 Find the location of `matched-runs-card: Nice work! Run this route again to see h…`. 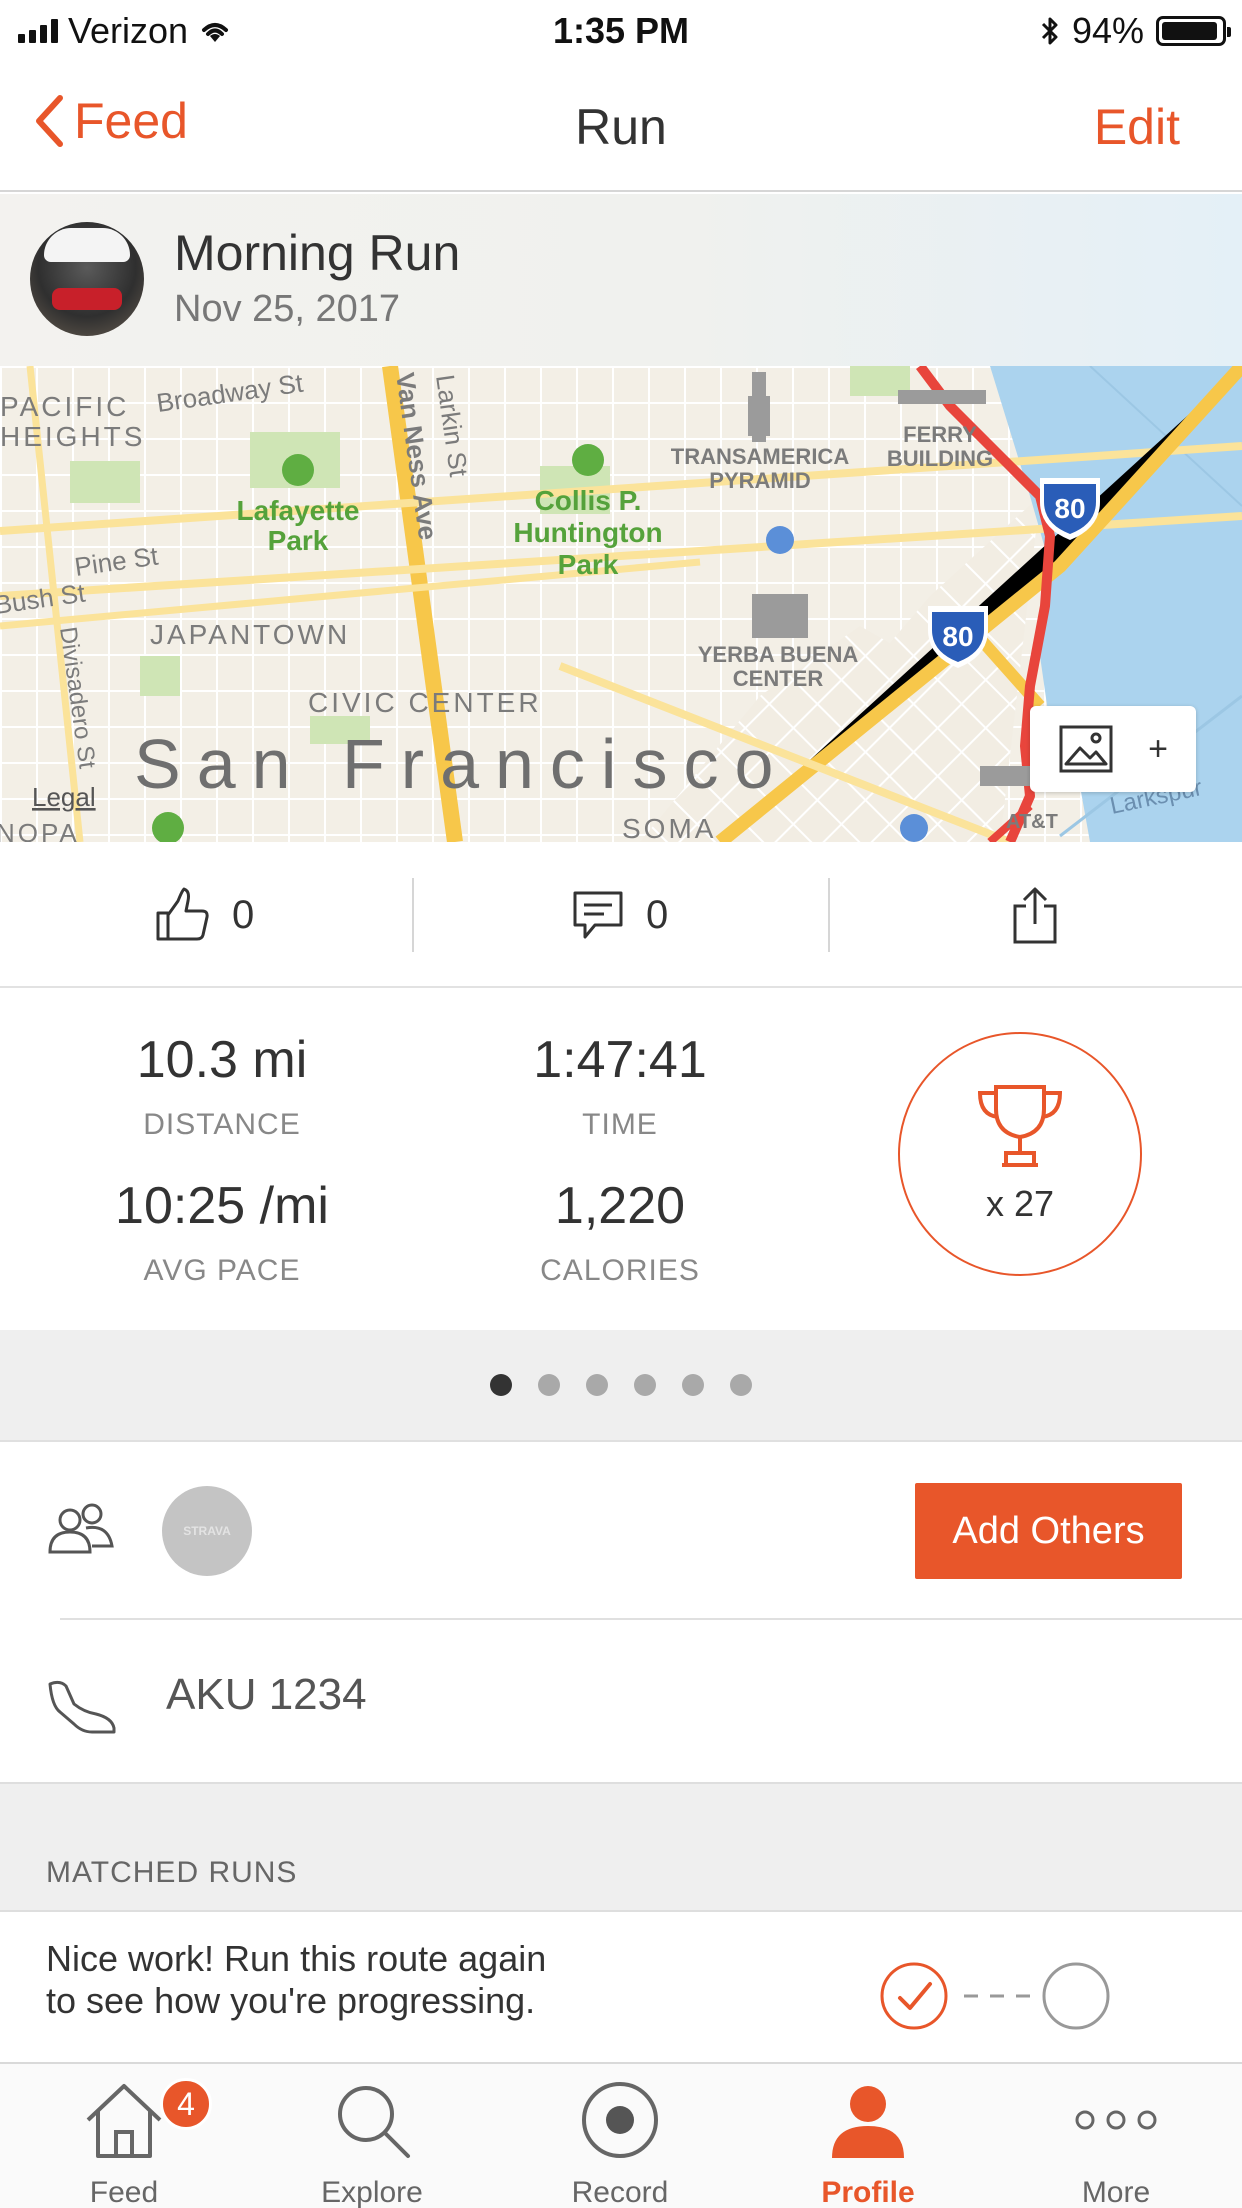

matched-runs-card: Nice work! Run this route again to see h… is located at coordinates (621, 1987).